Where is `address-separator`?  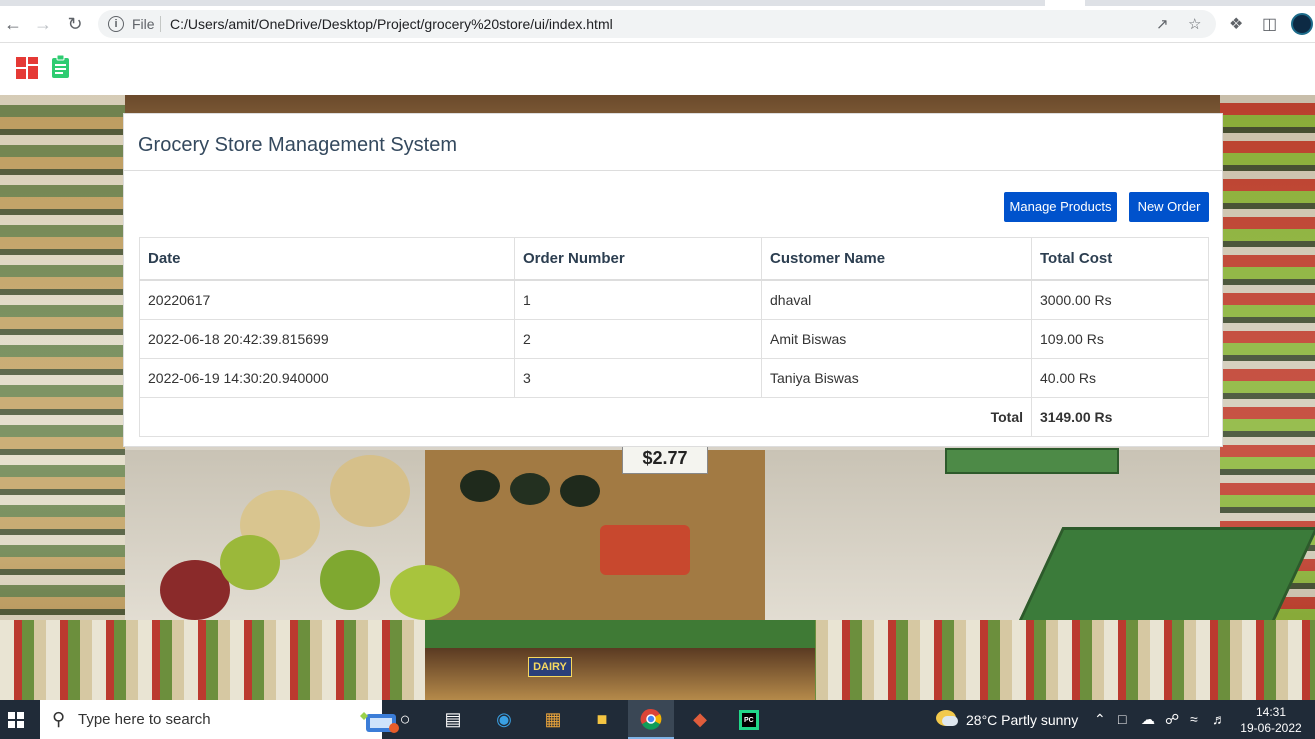
address-separator is located at coordinates (160, 24).